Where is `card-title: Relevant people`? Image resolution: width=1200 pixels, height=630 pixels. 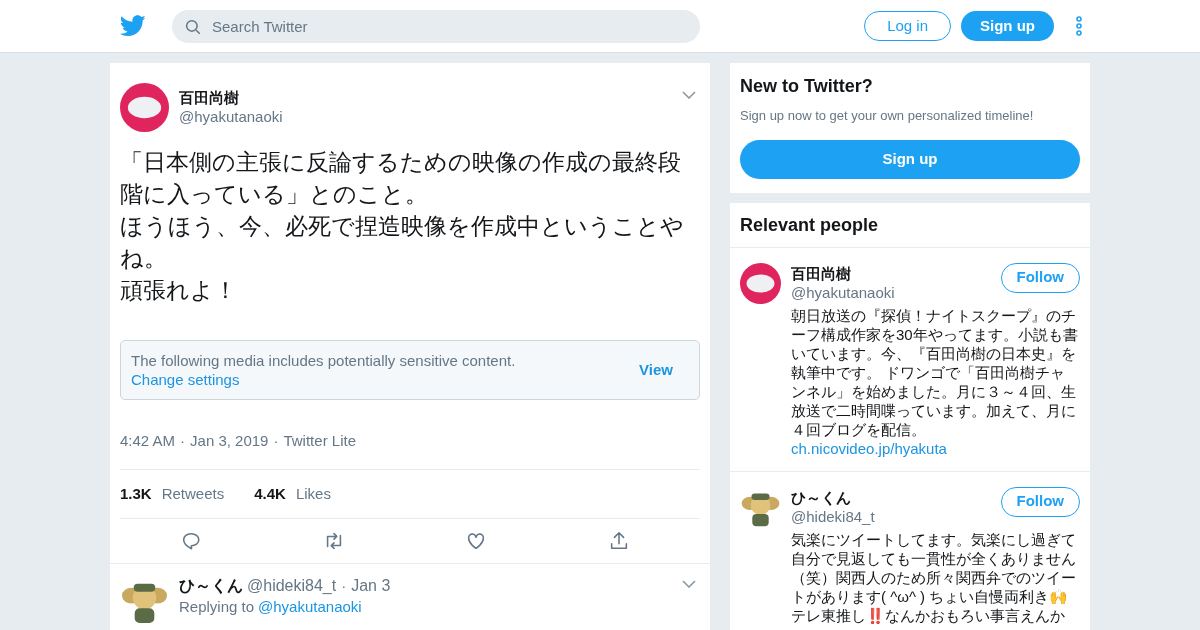
card-title: Relevant people is located at coordinates (910, 225).